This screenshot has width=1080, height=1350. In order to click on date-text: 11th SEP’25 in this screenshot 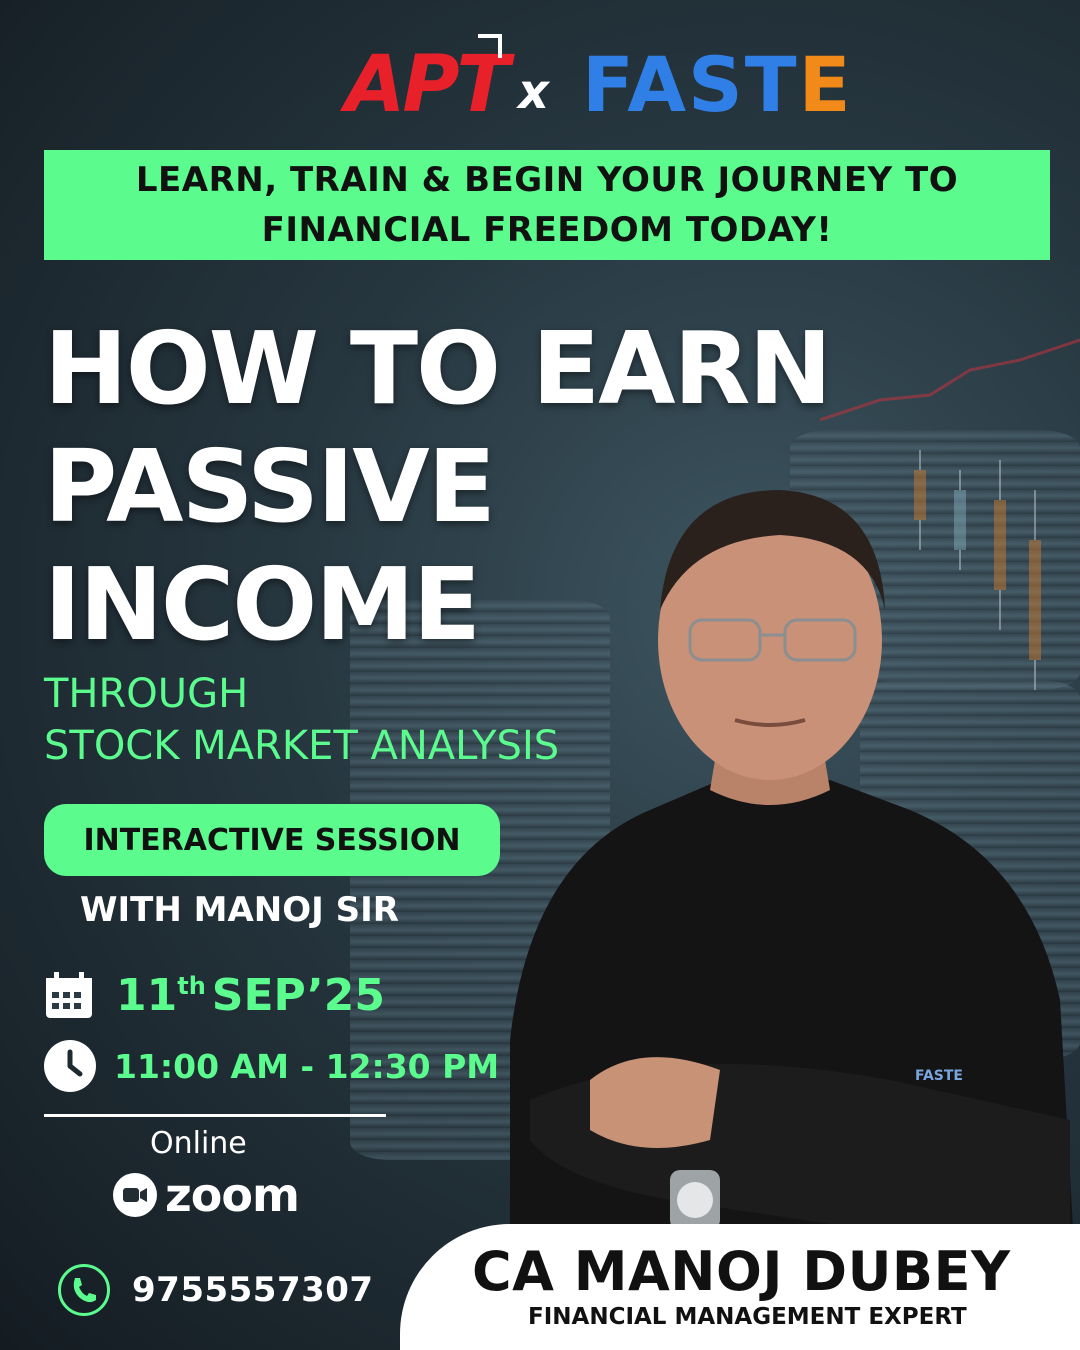, I will do `click(250, 995)`.